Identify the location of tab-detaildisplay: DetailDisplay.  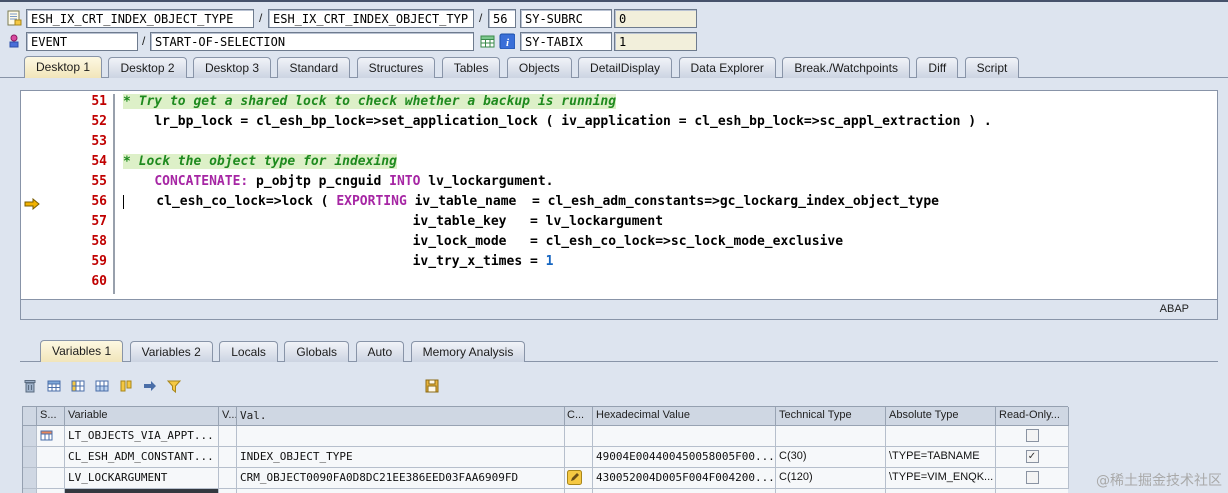
(625, 67).